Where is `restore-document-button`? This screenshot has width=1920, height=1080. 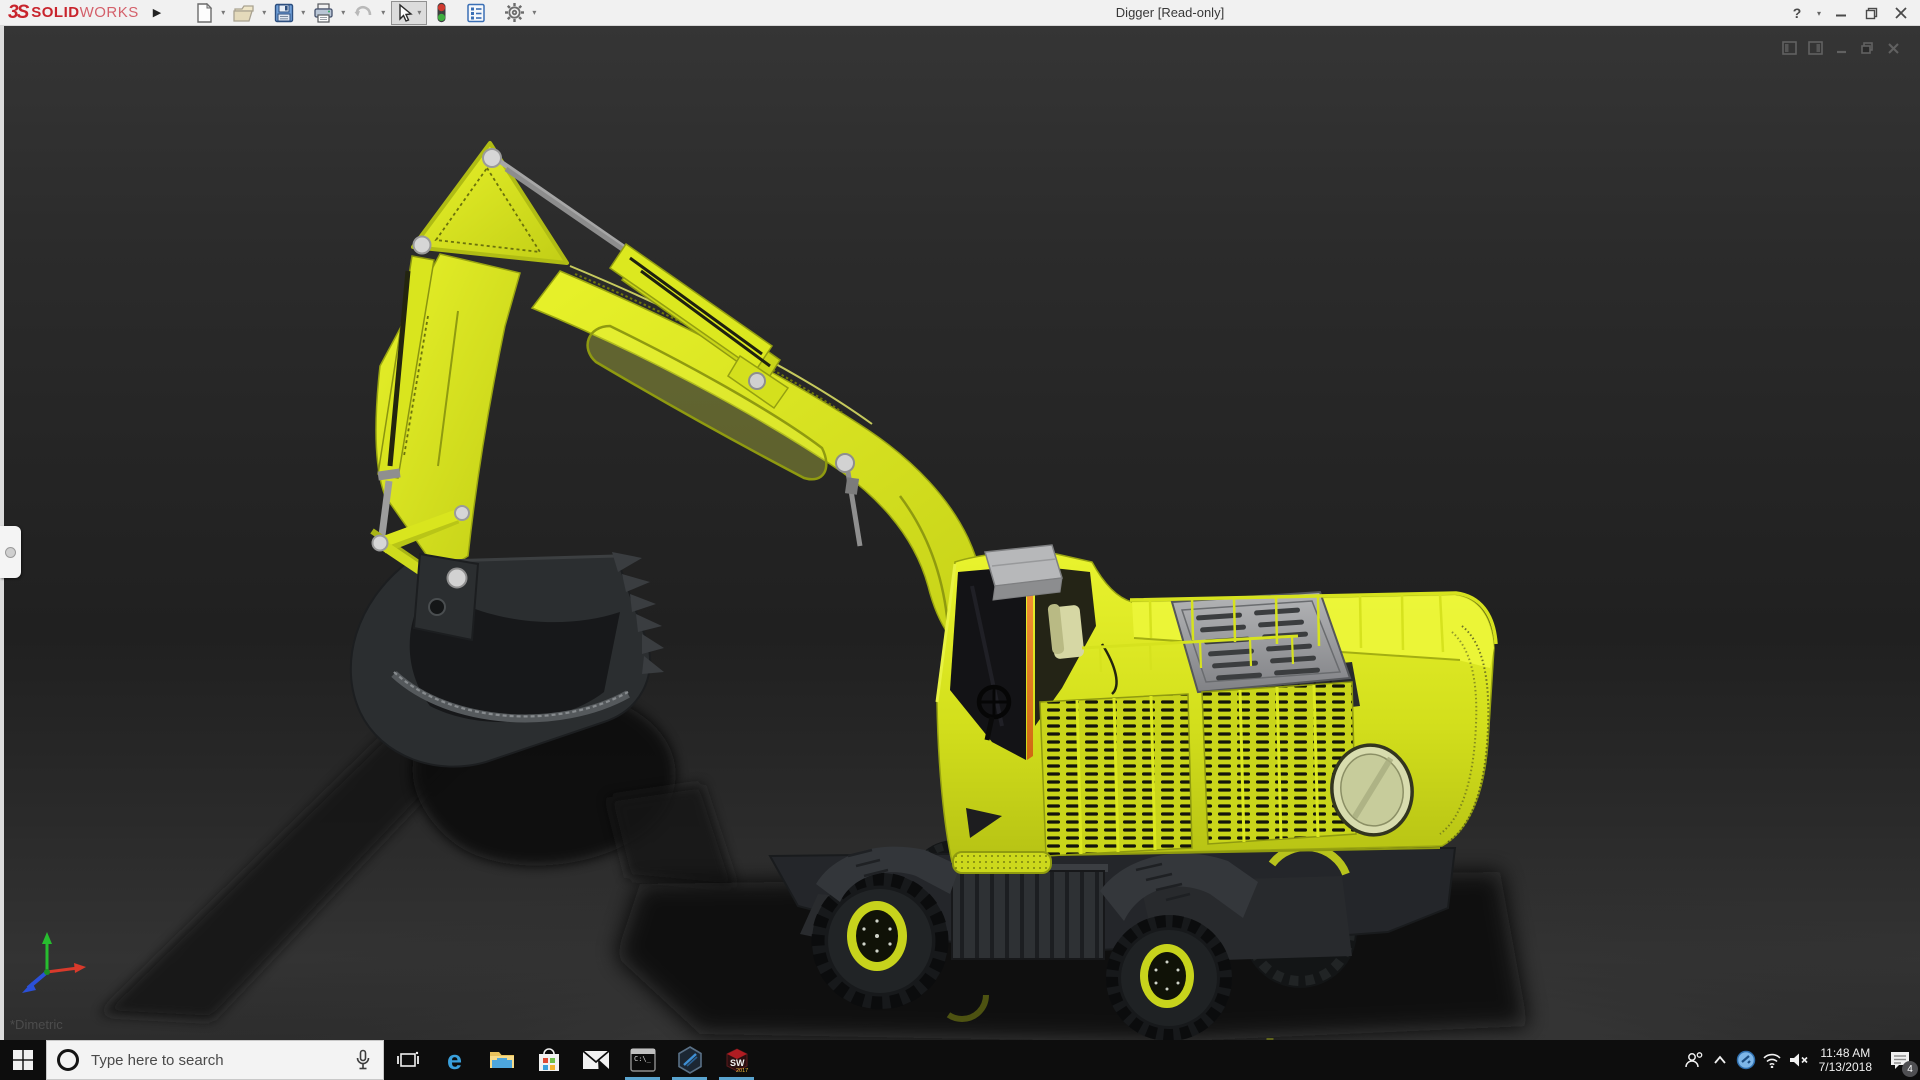
restore-document-button is located at coordinates (1867, 48).